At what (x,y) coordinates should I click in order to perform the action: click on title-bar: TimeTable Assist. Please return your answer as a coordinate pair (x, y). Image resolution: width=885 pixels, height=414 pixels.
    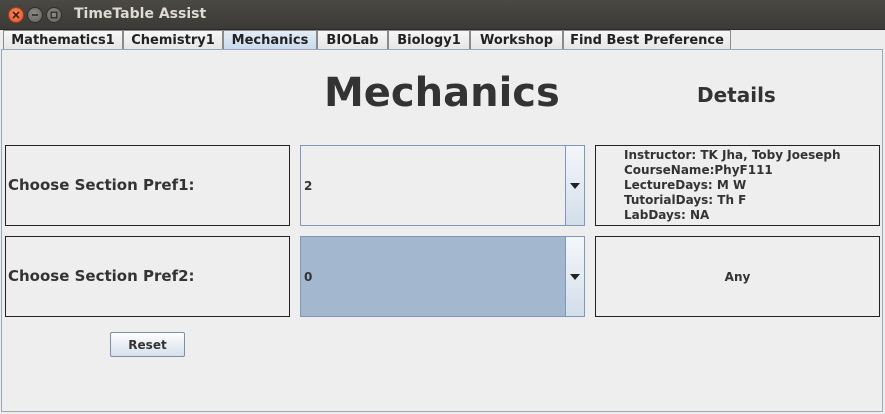
    Looking at the image, I should click on (442, 15).